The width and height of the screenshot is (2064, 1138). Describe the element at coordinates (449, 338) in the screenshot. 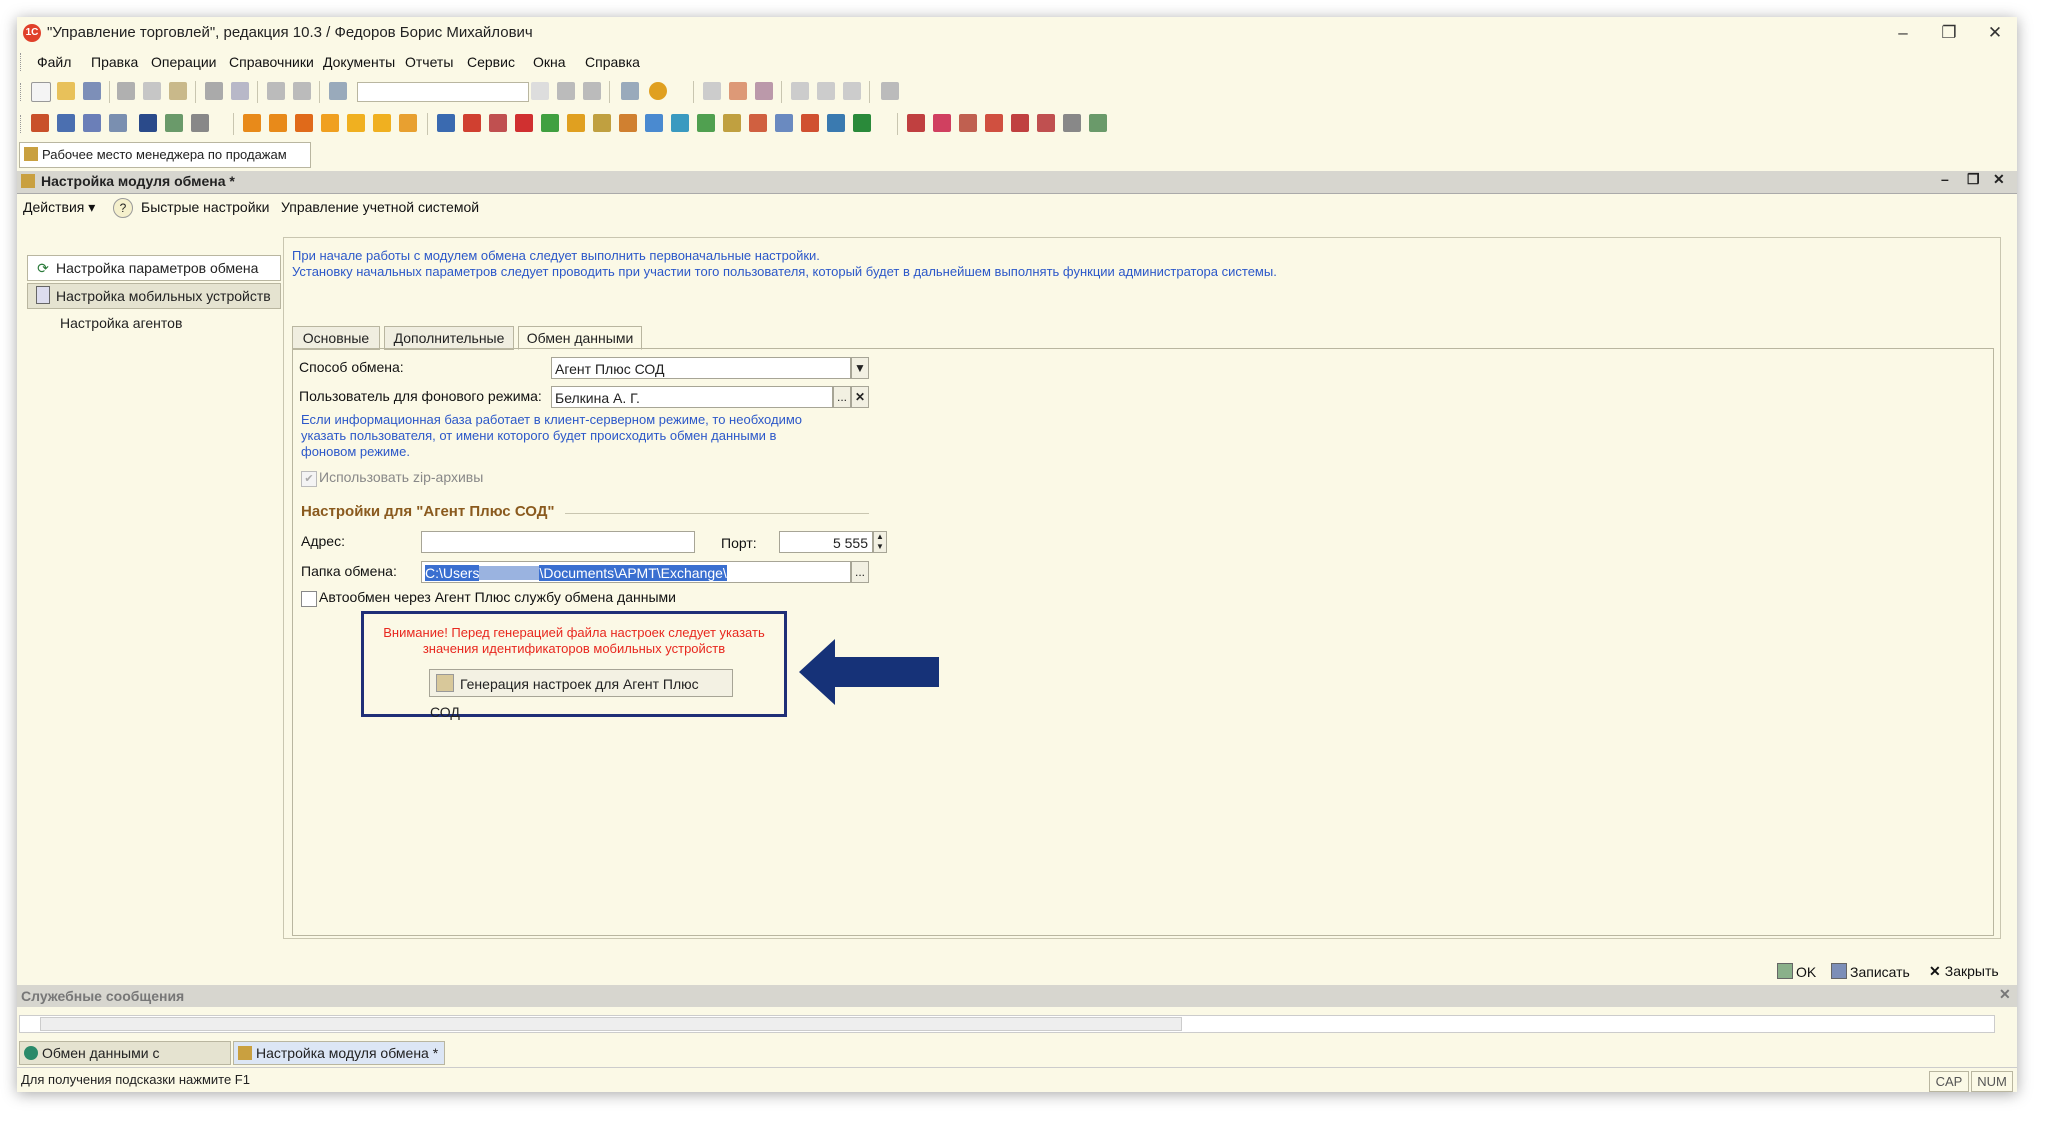

I see `tab-additional: Дополнительные` at that location.